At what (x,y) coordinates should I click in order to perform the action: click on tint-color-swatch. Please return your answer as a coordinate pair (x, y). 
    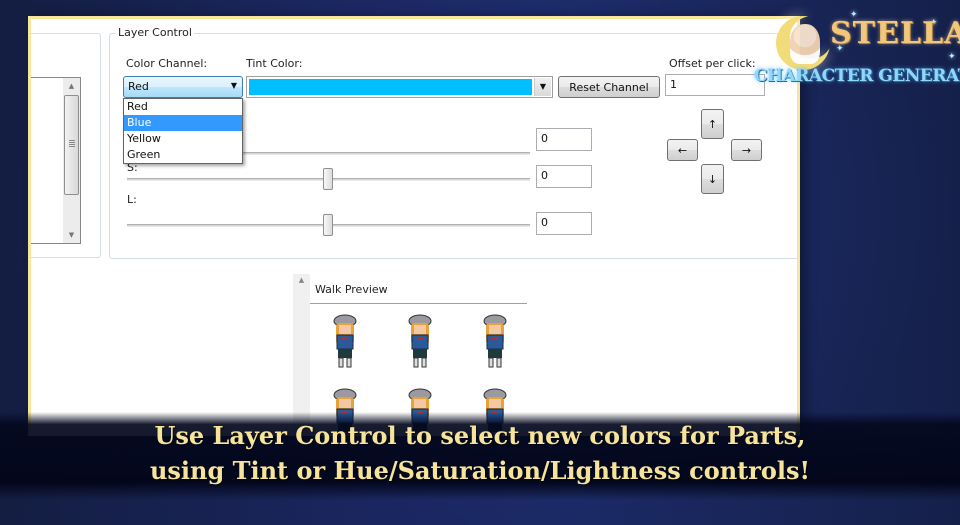
    Looking at the image, I should click on (390, 87).